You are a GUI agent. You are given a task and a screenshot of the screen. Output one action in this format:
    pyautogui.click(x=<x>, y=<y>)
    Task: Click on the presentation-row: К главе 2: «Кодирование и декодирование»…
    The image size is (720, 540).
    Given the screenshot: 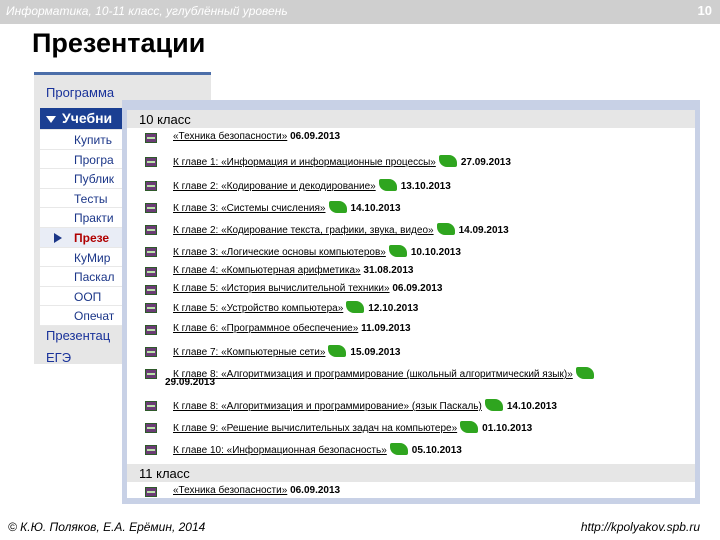 What is the action you would take?
    pyautogui.click(x=411, y=188)
    